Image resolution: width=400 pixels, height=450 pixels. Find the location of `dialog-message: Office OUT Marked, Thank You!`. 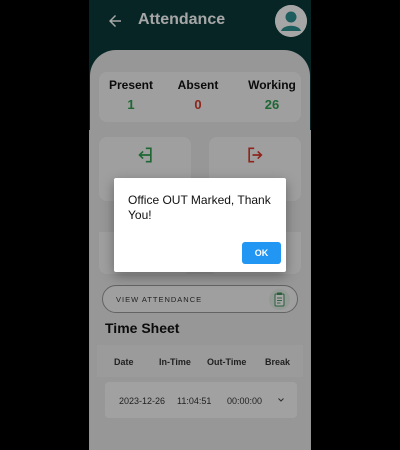

dialog-message: Office OUT Marked, Thank You! is located at coordinates (199, 207).